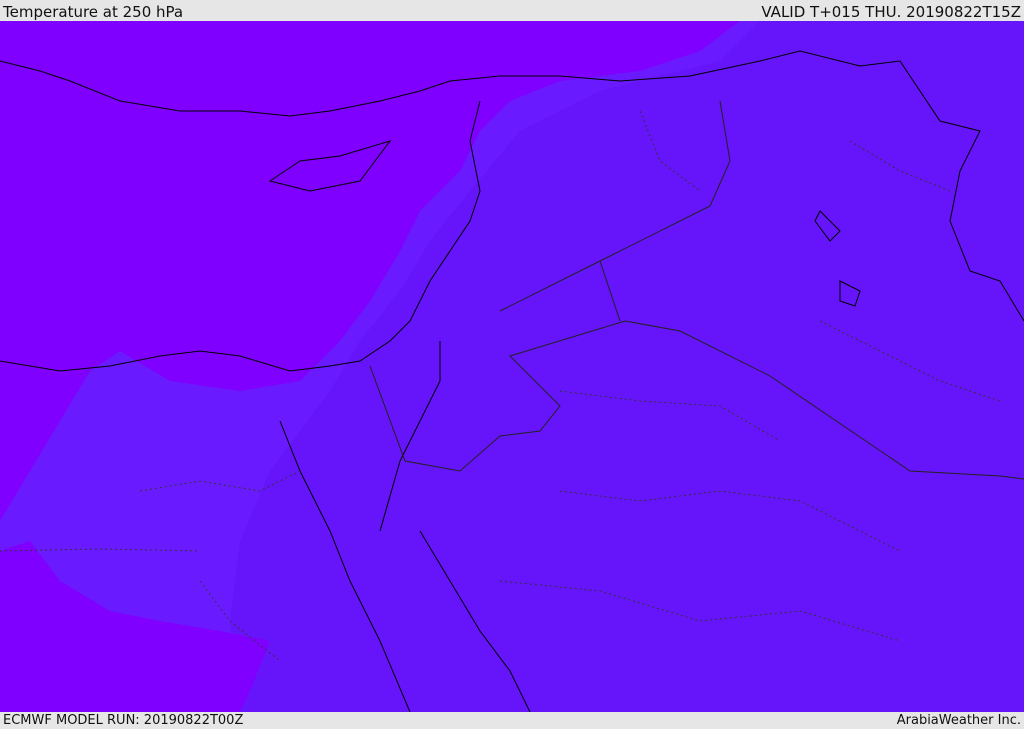 The height and width of the screenshot is (729, 1024). I want to click on credit-label: ArabiaWeather Inc., so click(958, 720).